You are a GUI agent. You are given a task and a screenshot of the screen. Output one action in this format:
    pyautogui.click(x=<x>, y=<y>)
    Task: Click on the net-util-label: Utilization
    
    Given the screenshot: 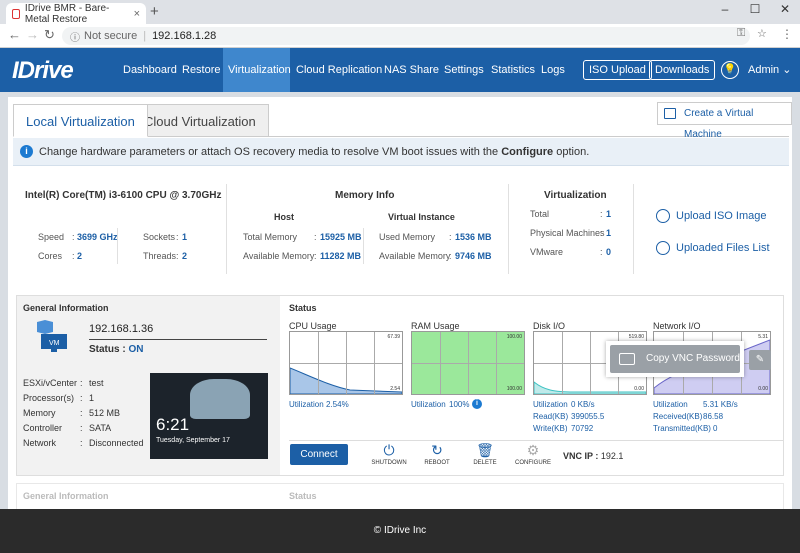 What is the action you would take?
    pyautogui.click(x=670, y=404)
    